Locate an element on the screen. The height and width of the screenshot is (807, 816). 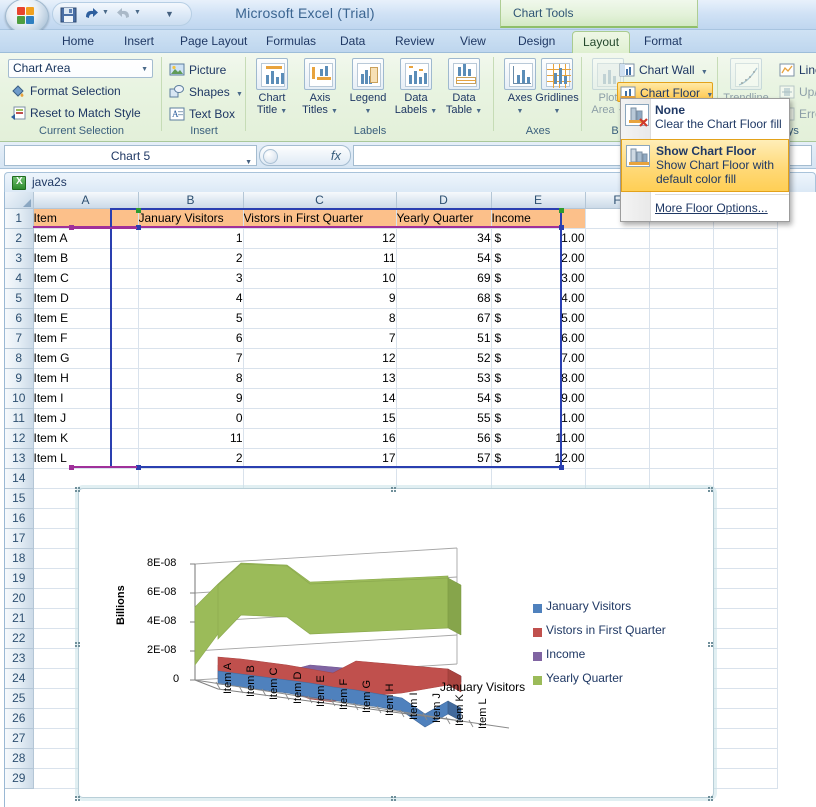
row-header: 5 is located at coordinates (19, 298).